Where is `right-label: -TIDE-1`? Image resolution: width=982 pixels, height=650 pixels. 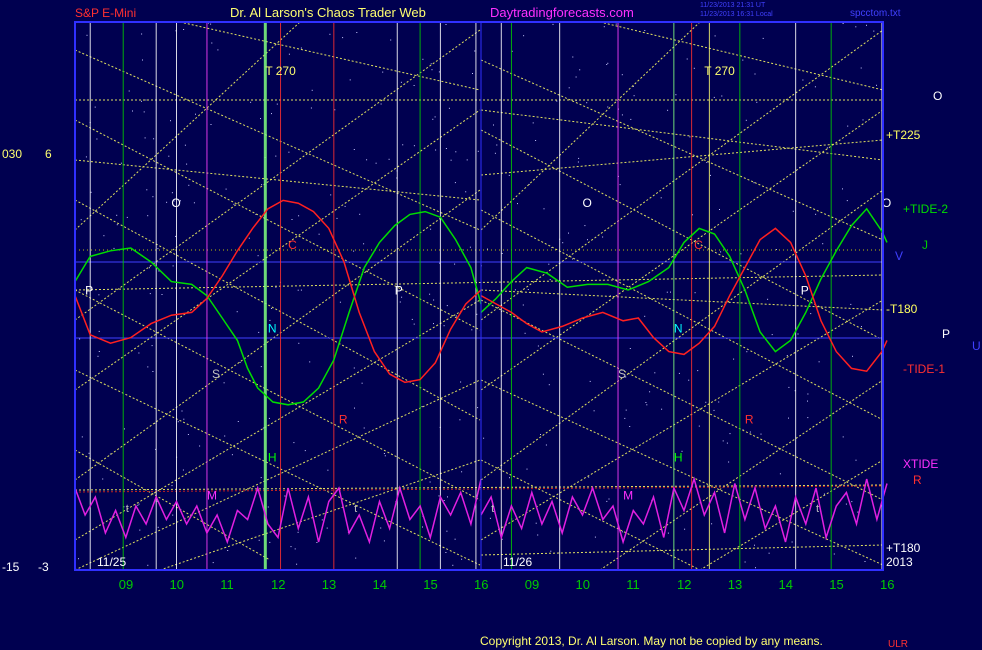 right-label: -TIDE-1 is located at coordinates (924, 369).